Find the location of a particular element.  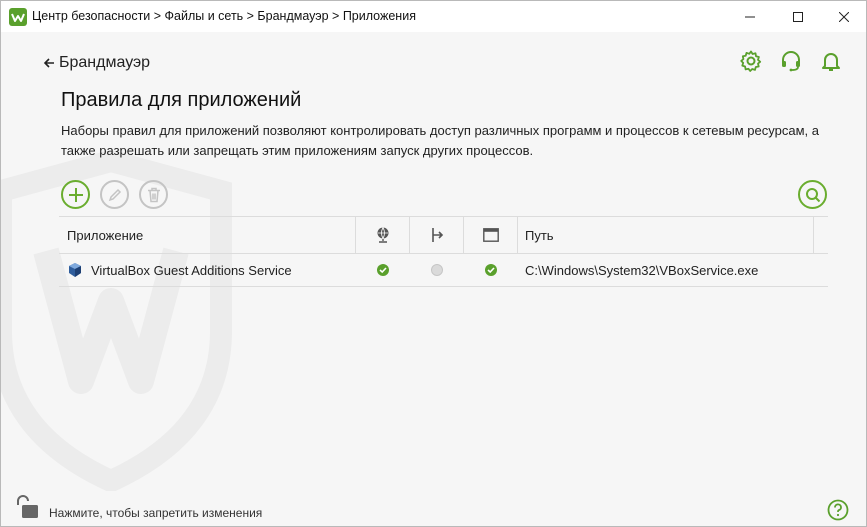

column-header-spacer is located at coordinates (821, 235).